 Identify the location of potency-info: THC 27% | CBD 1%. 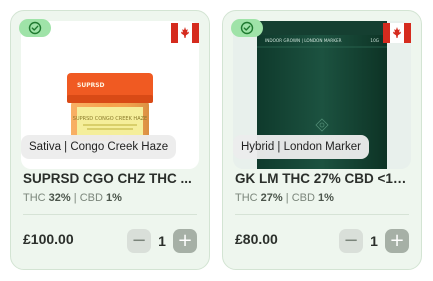
(284, 198).